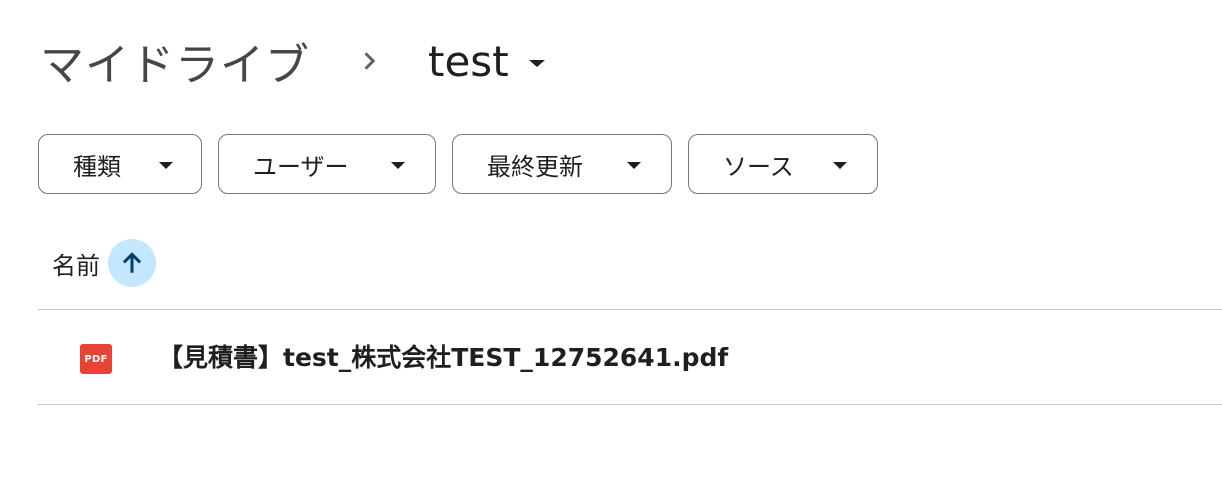 The width and height of the screenshot is (1222, 482). I want to click on chevron-right-icon, so click(370, 61).